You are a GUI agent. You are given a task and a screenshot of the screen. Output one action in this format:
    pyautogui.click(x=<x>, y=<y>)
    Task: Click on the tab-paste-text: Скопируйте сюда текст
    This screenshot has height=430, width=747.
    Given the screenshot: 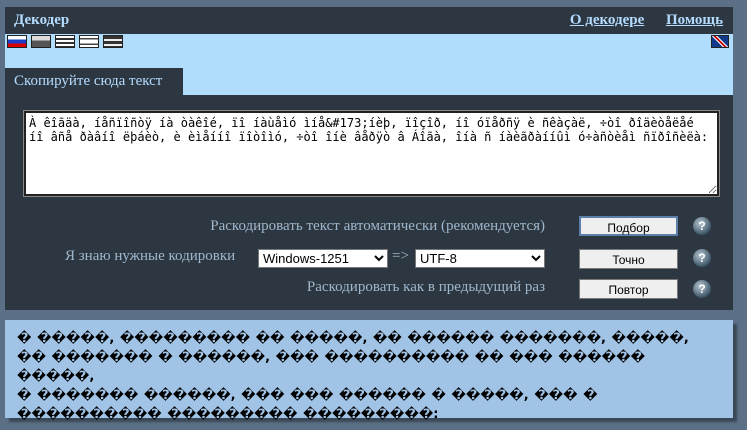 What is the action you would take?
    pyautogui.click(x=94, y=81)
    